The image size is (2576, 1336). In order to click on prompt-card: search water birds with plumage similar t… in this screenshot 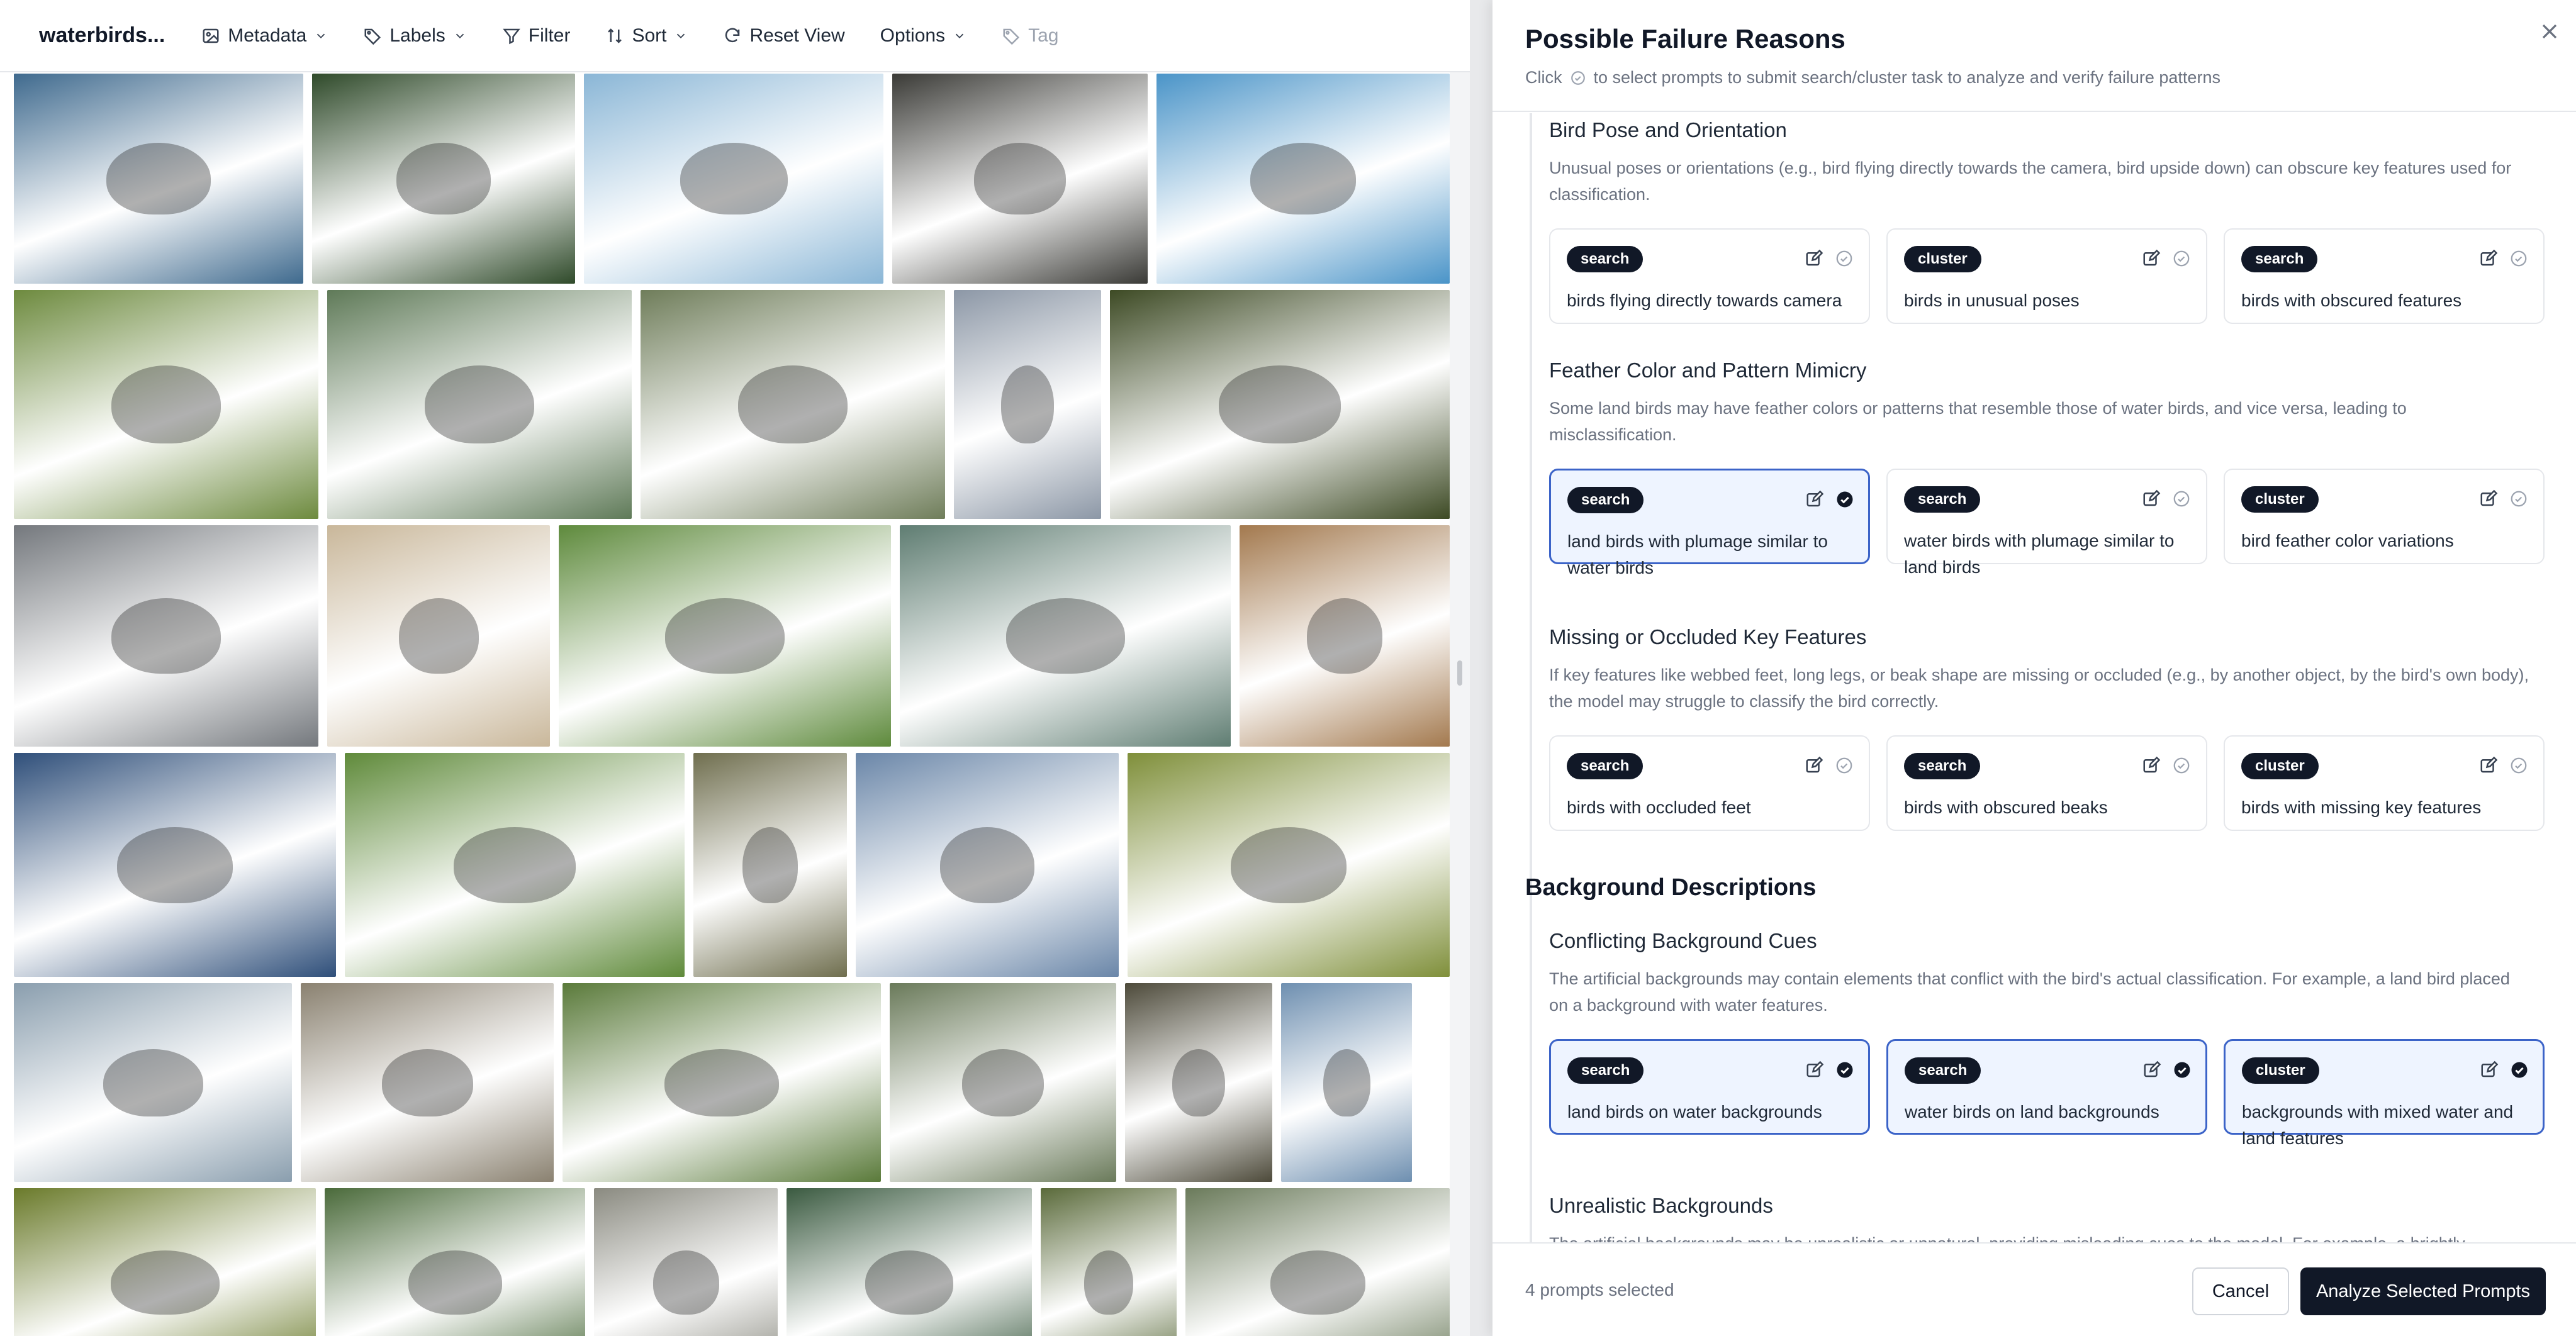, I will do `click(2046, 523)`.